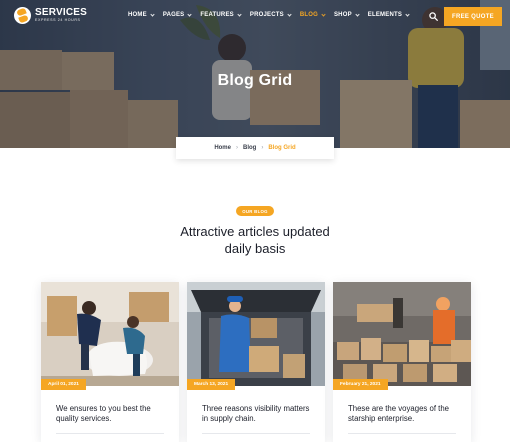 Image resolution: width=510 pixels, height=442 pixels. Describe the element at coordinates (473, 16) in the screenshot. I see `free-quote-button: FREE QUOTE` at that location.